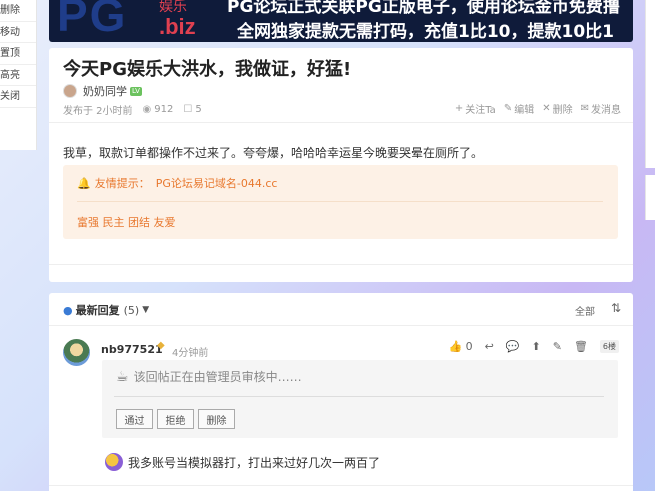  What do you see at coordinates (126, 222) in the screenshot?
I see `notice-tags: 富强 民主 团结 友爱` at bounding box center [126, 222].